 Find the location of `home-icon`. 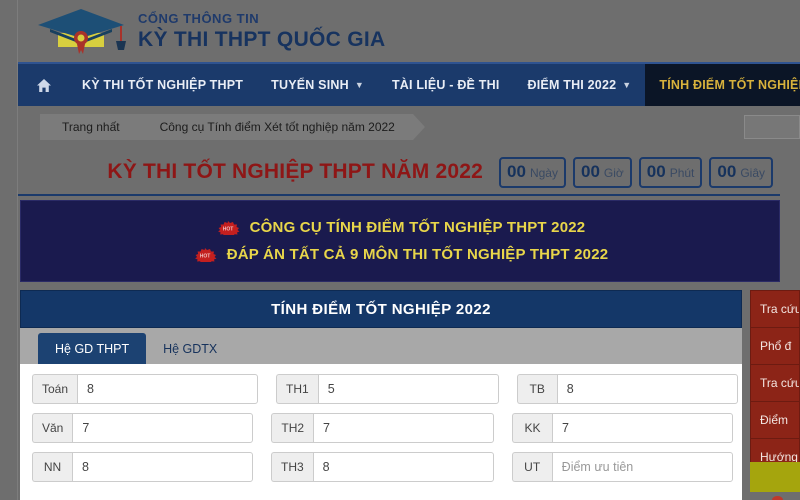

home-icon is located at coordinates (44, 85).